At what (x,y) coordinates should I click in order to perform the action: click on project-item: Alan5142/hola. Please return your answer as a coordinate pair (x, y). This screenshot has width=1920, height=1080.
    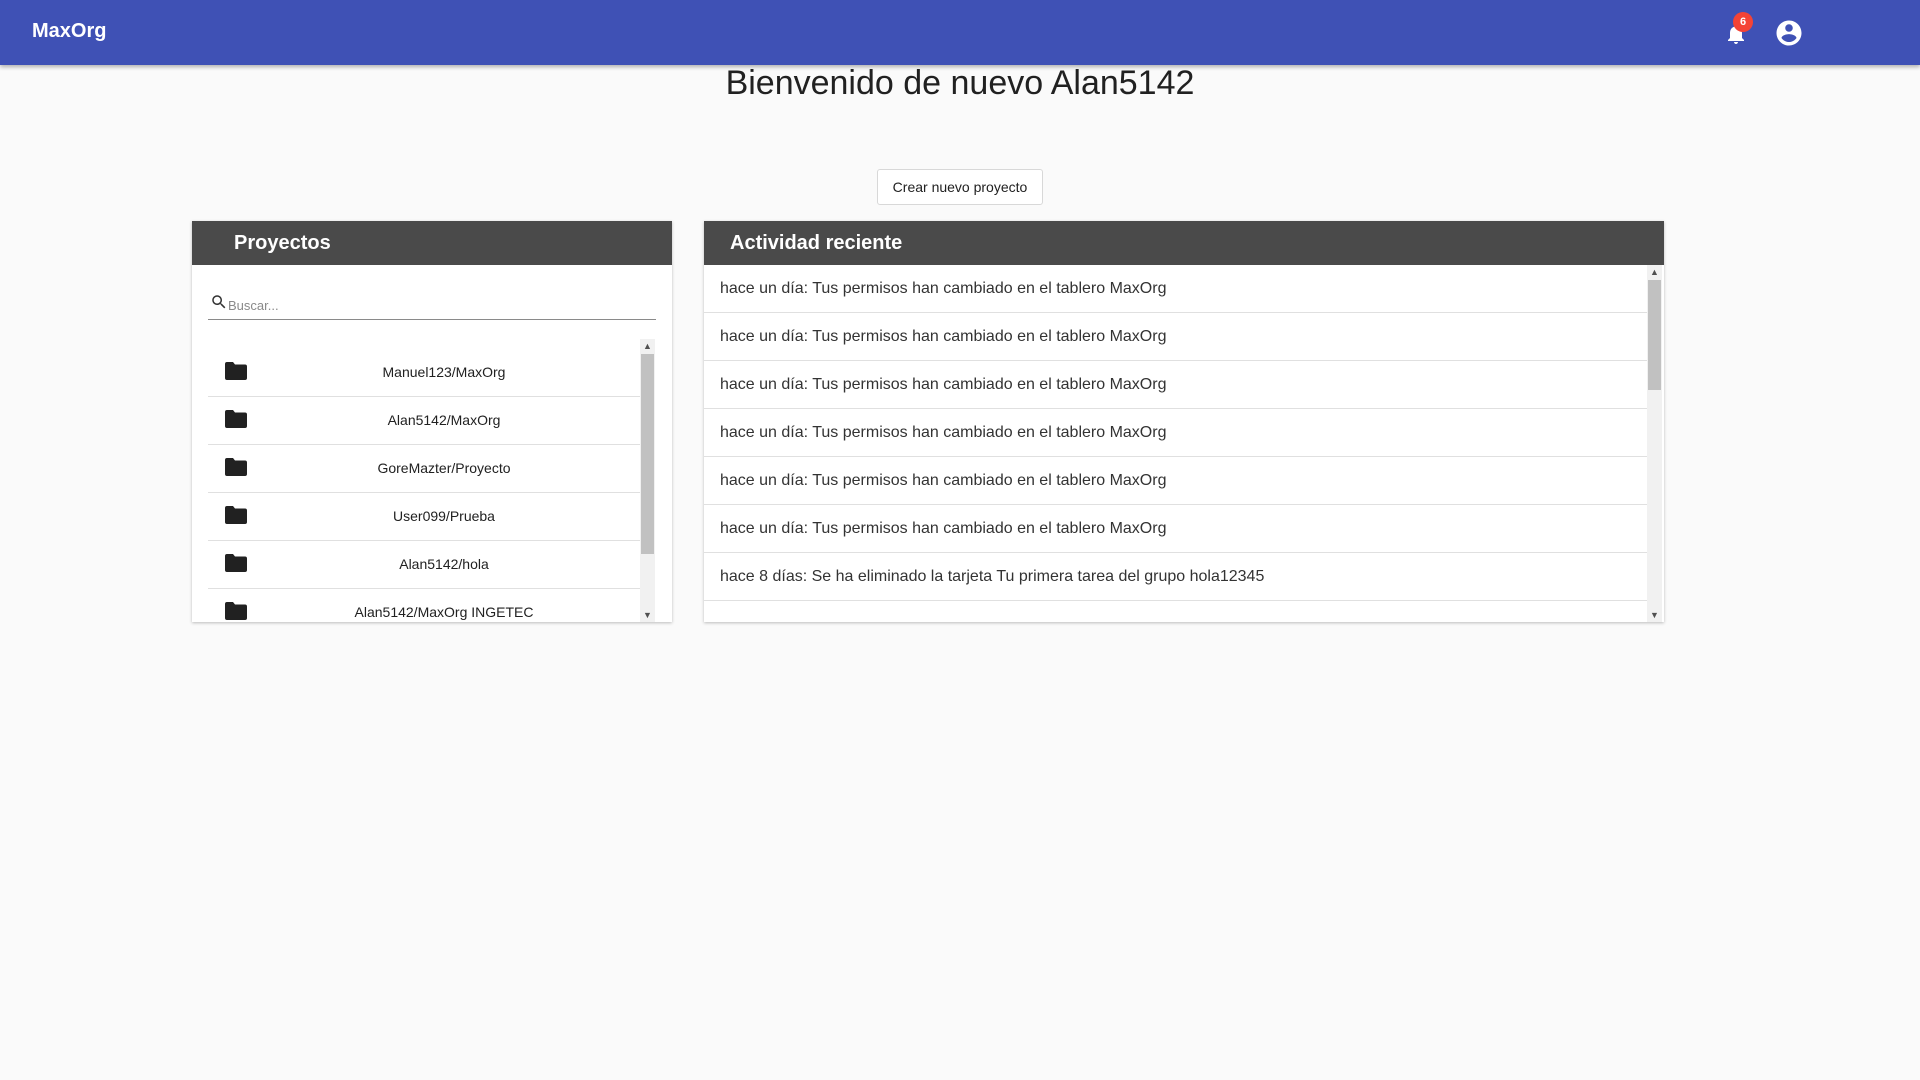
    Looking at the image, I should click on (424, 565).